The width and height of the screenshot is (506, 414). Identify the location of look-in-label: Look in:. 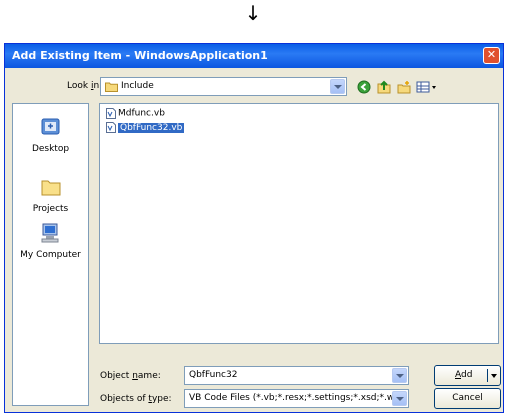
(85, 86).